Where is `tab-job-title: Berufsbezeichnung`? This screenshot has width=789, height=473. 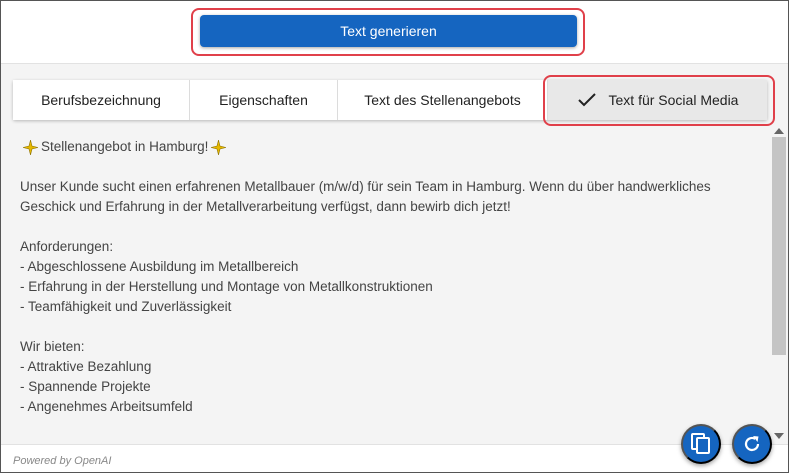
tab-job-title: Berufsbezeichnung is located at coordinates (101, 100).